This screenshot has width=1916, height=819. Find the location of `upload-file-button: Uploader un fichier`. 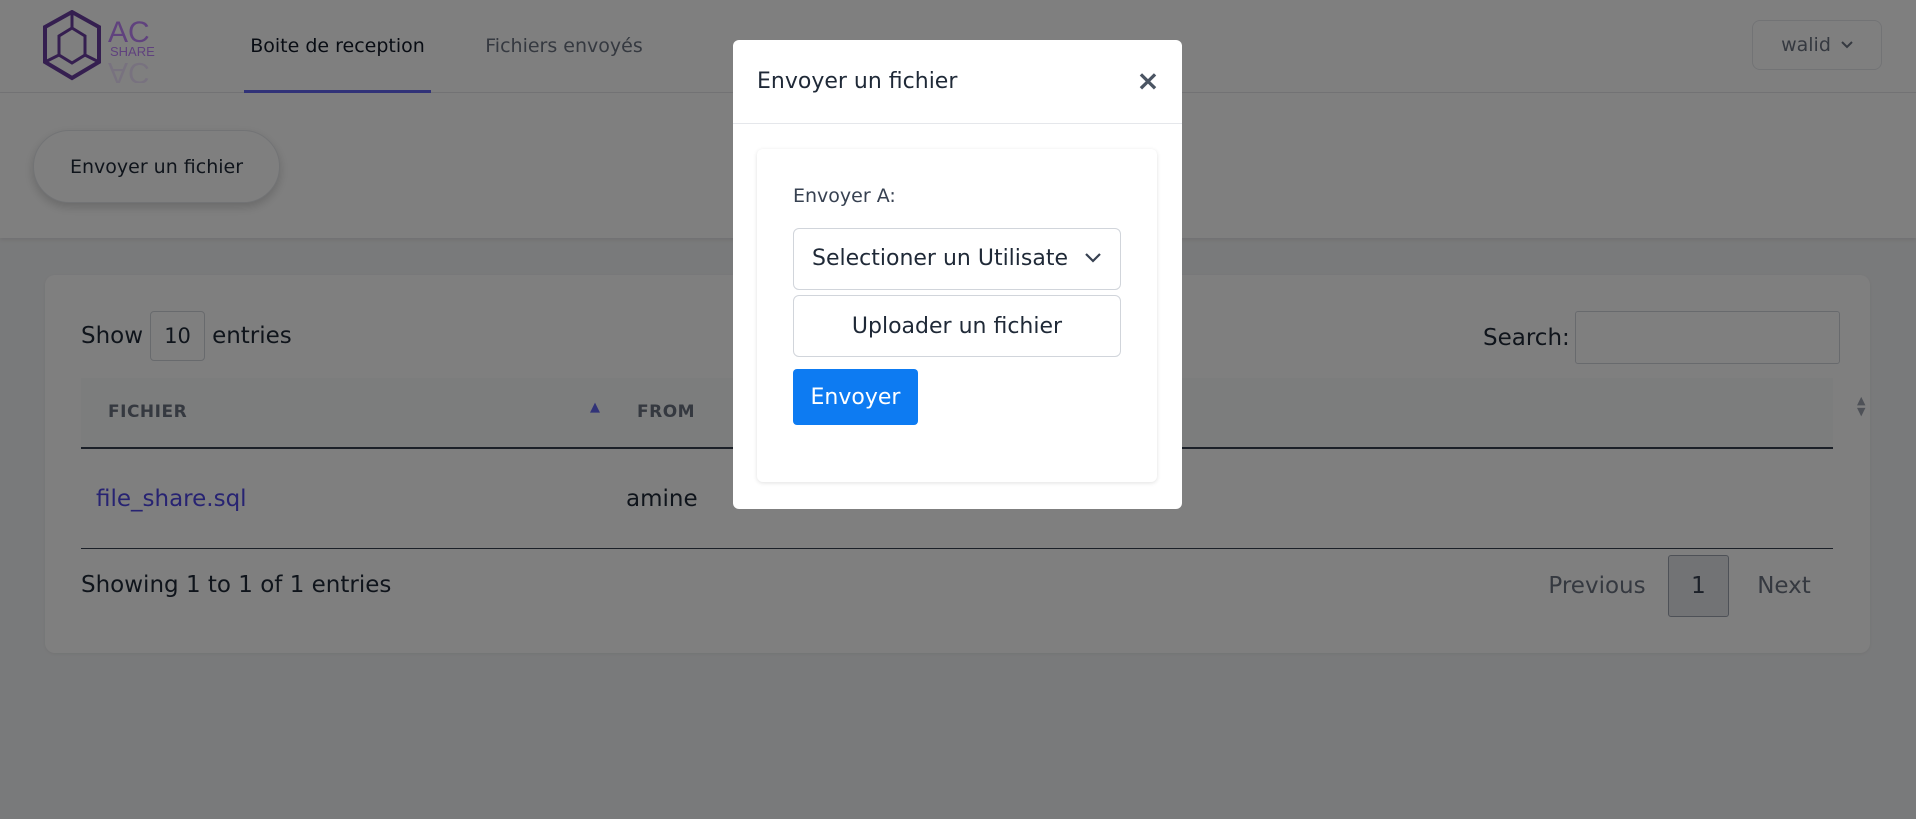

upload-file-button: Uploader un fichier is located at coordinates (957, 326).